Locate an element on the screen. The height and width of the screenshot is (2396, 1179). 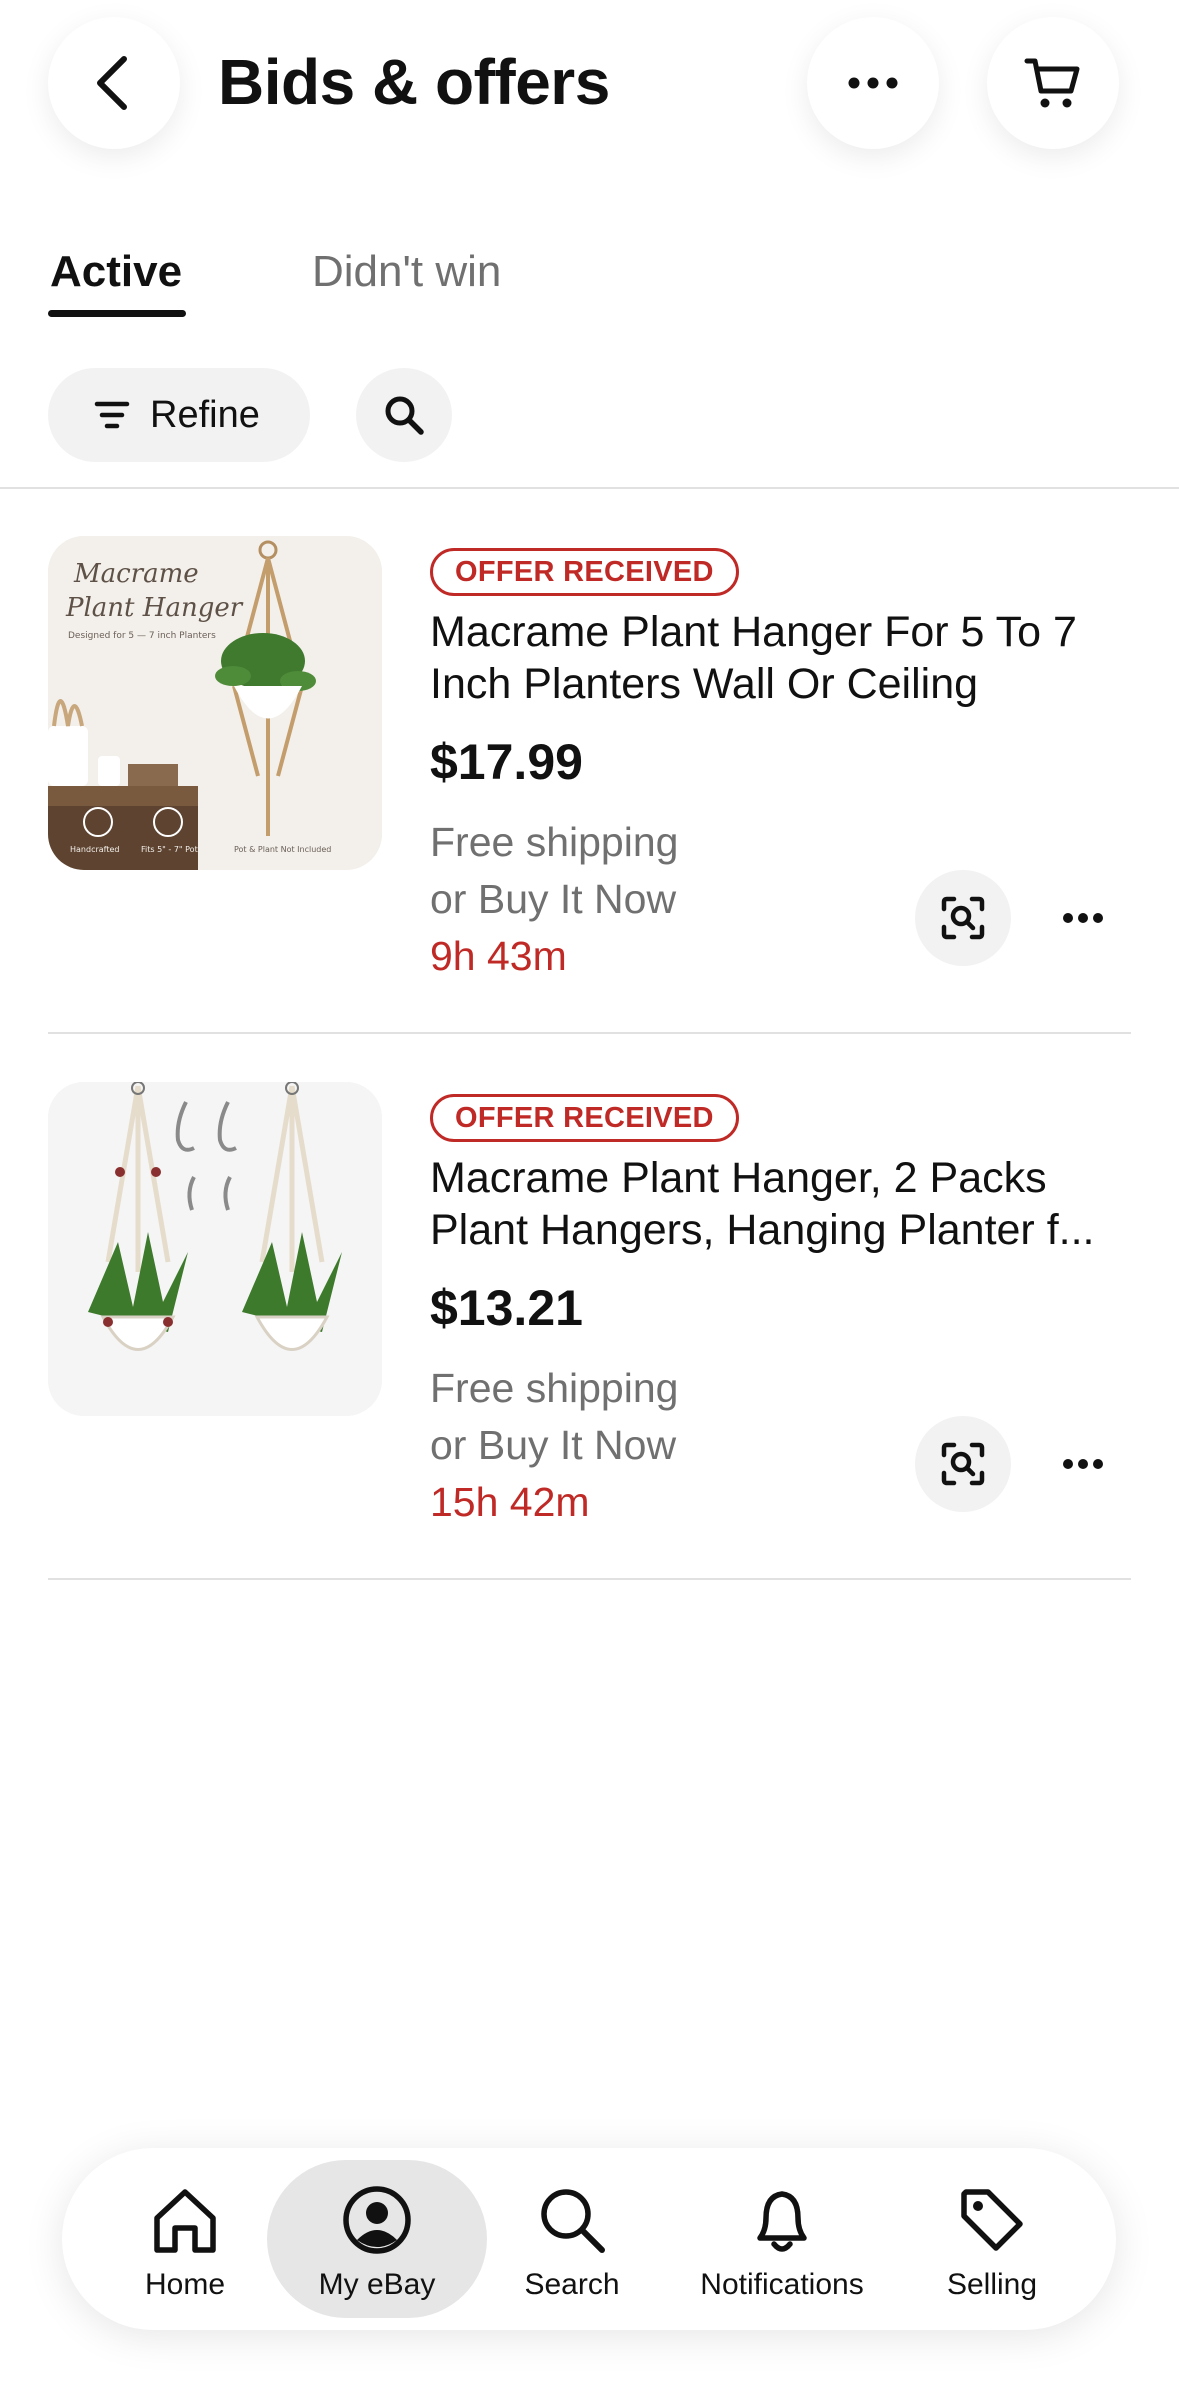
plant-hanger-image is located at coordinates (215, 1249).